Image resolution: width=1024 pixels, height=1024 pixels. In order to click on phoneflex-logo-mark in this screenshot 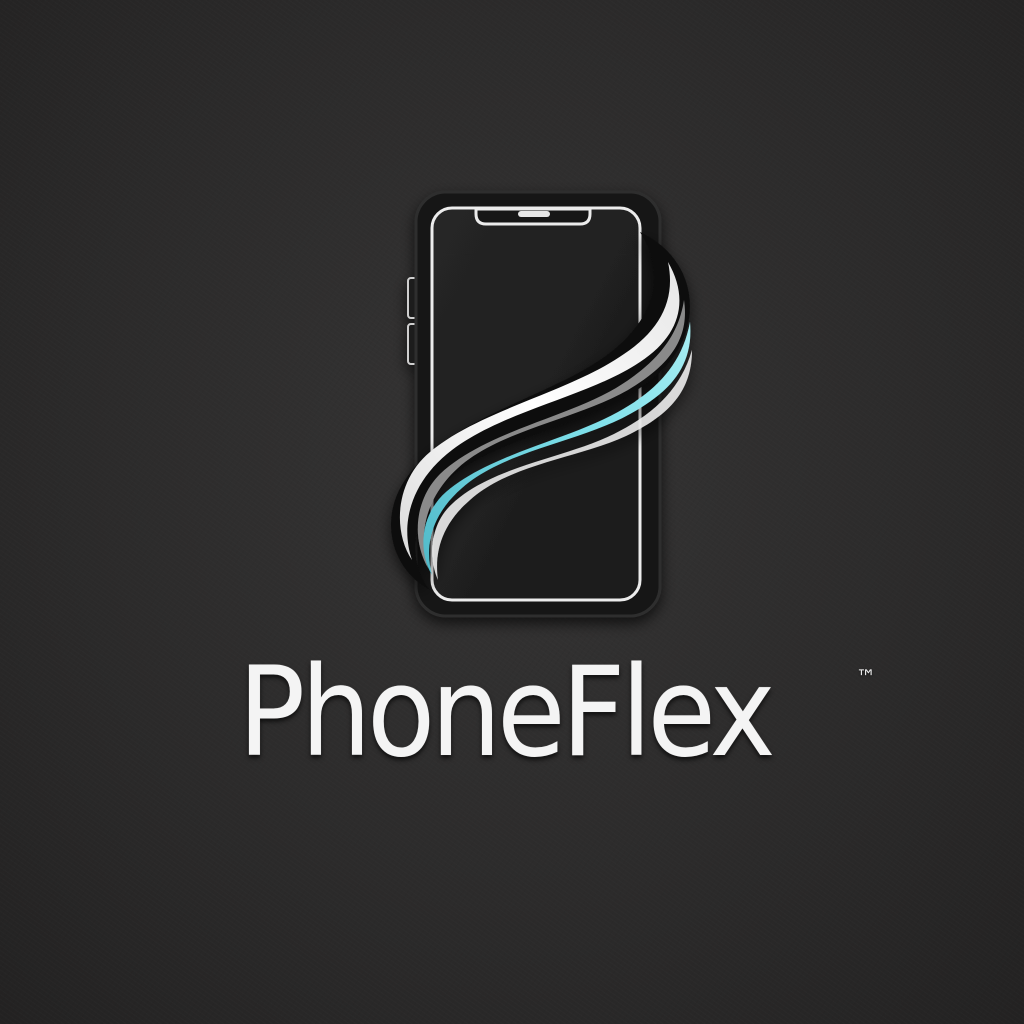, I will do `click(541, 404)`.